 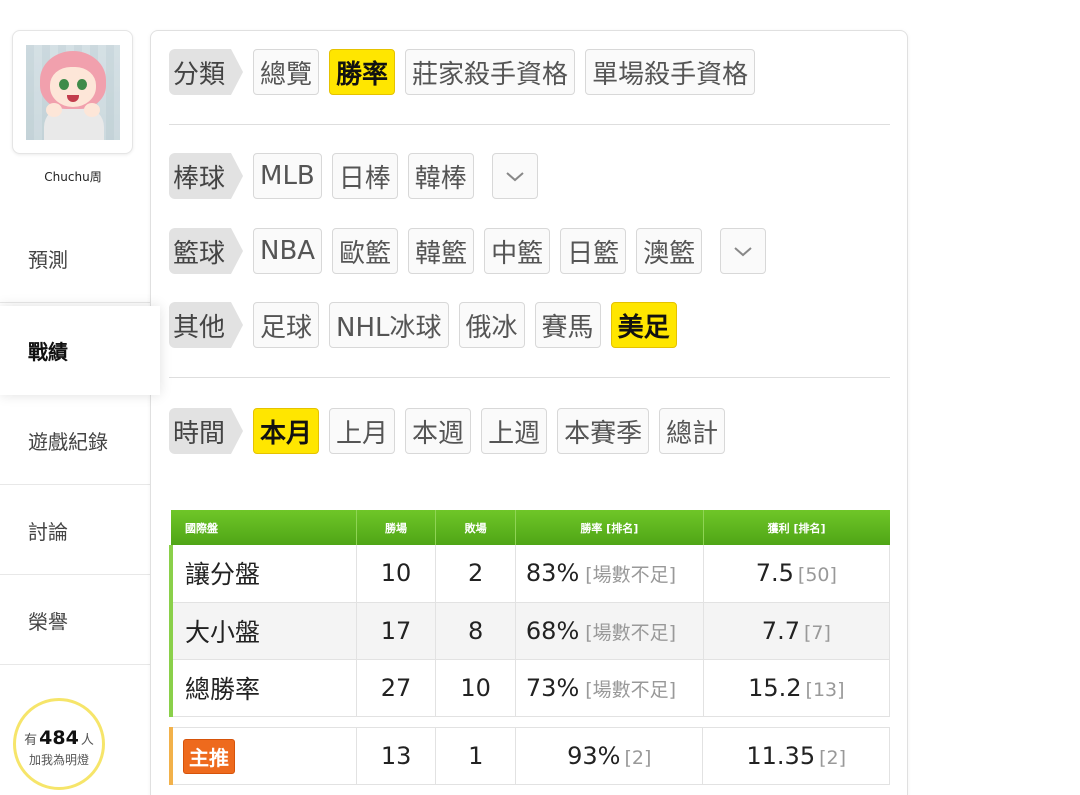 What do you see at coordinates (833, 758) in the screenshot?
I see `profit-rank: [2]` at bounding box center [833, 758].